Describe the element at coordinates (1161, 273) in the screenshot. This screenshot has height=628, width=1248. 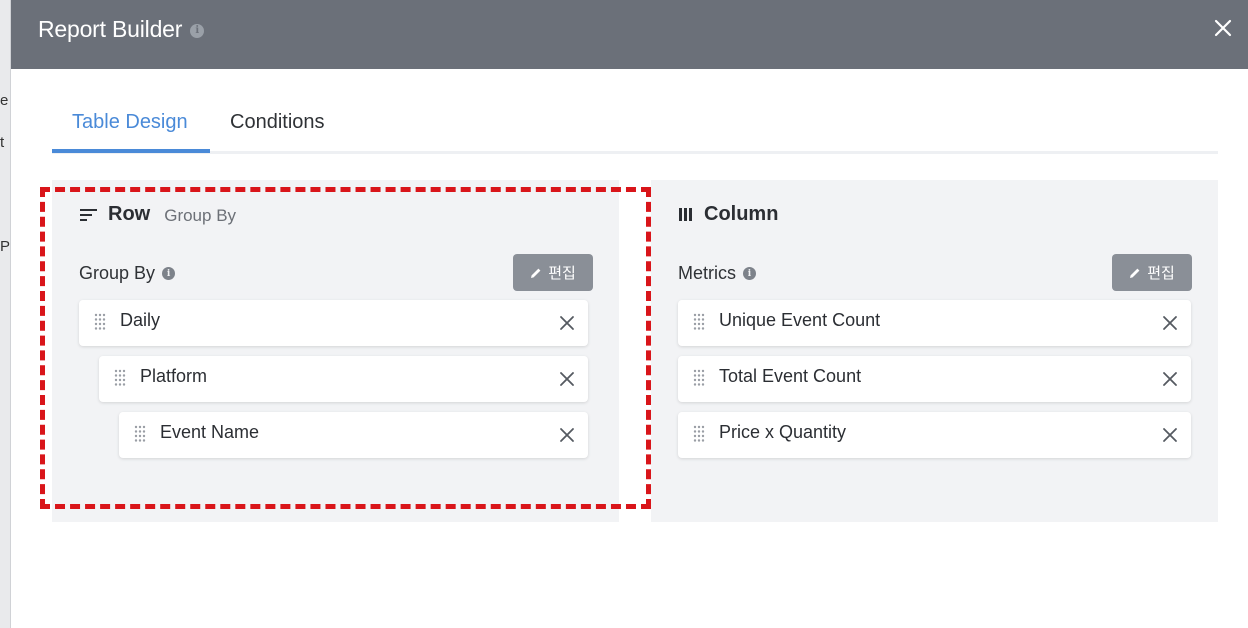
I see `column-edit-label: 편집` at that location.